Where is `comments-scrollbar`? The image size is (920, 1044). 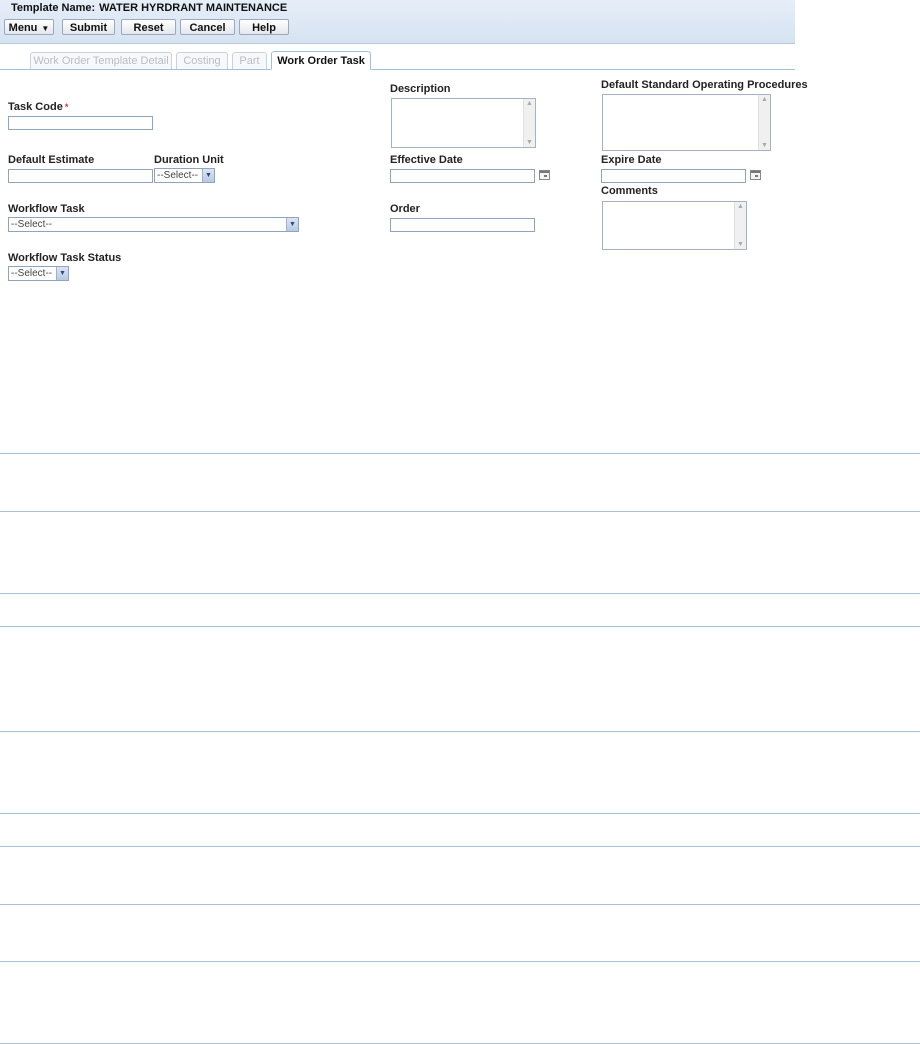
comments-scrollbar is located at coordinates (740, 225).